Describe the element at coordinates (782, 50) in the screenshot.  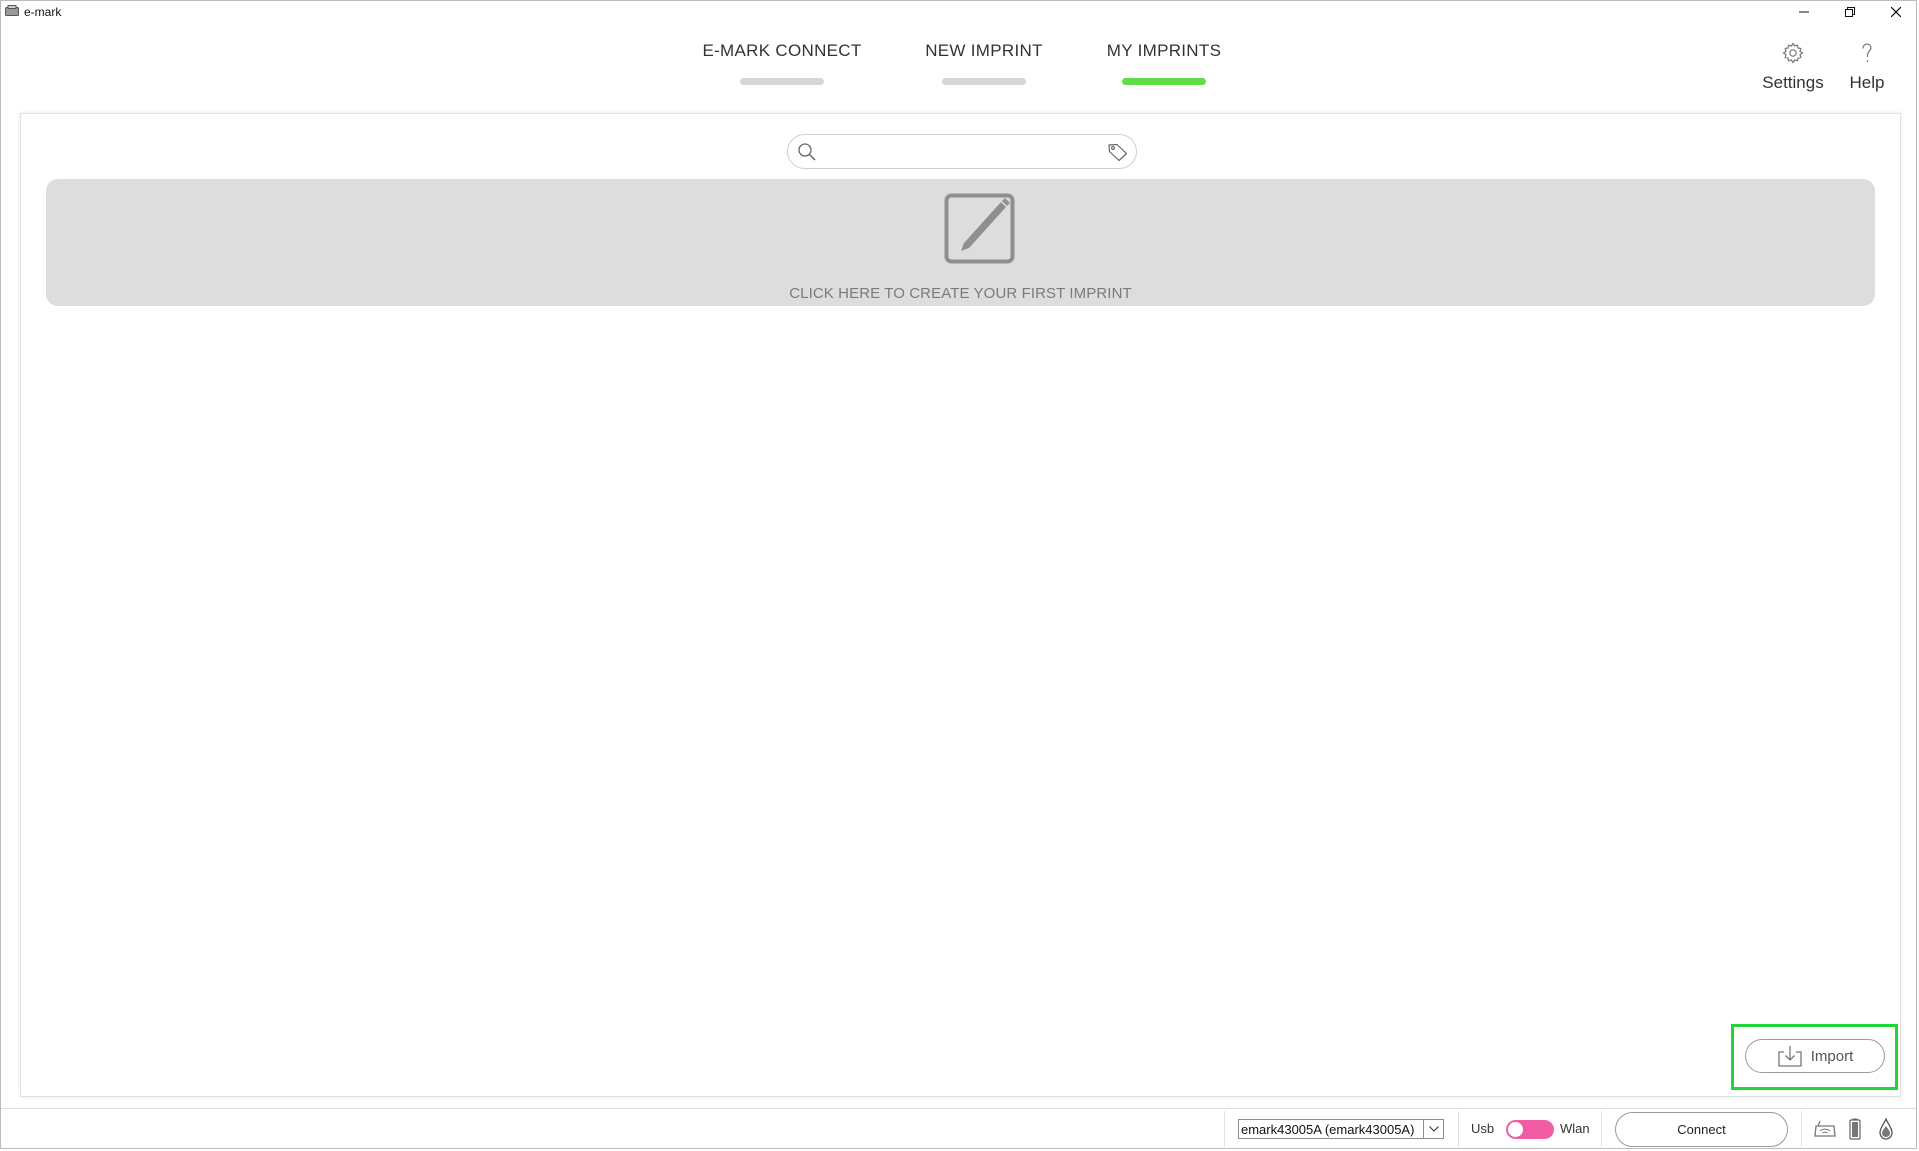
I see `tab-emark-connect-label: E-MARK CONNECT` at that location.